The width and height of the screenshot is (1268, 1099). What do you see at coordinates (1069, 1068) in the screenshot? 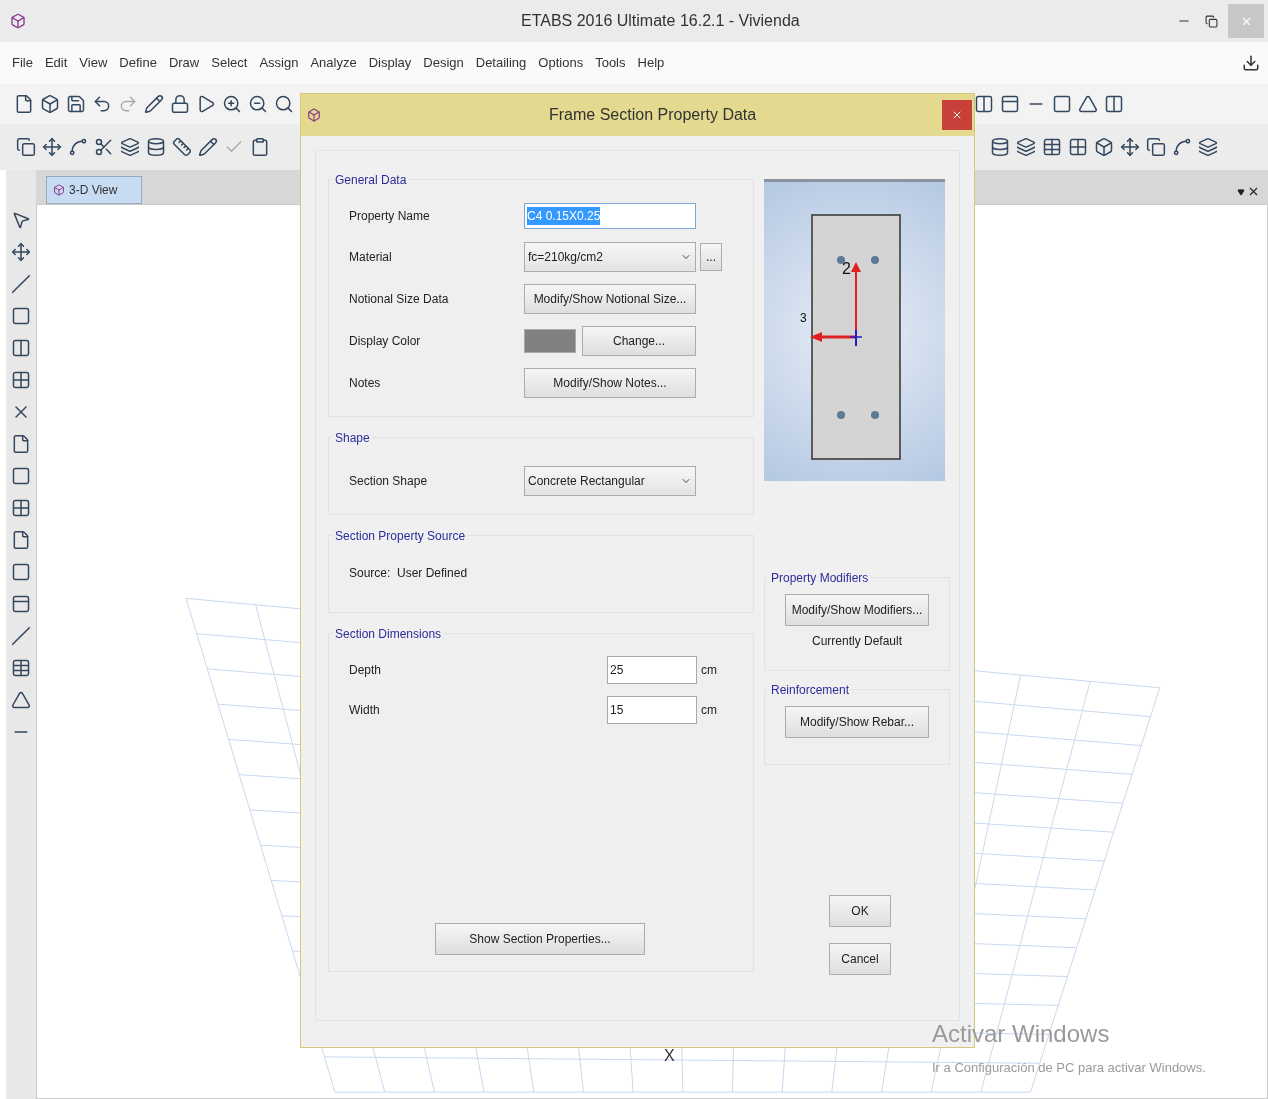
I see `activation-notice-text: Ir a Configuración de PC para activar Windows.` at bounding box center [1069, 1068].